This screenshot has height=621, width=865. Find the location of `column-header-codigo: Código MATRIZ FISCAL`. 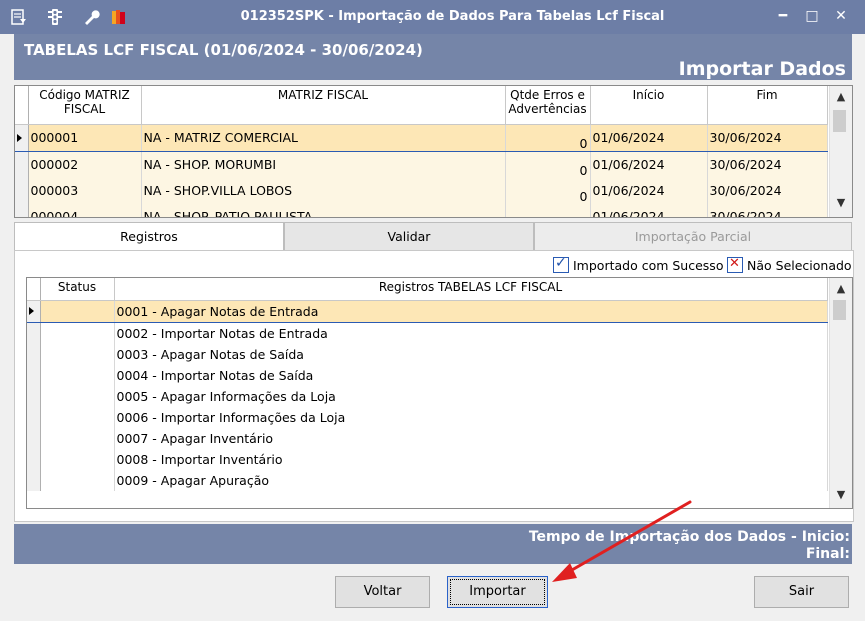

column-header-codigo: Código MATRIZ FISCAL is located at coordinates (85, 105).